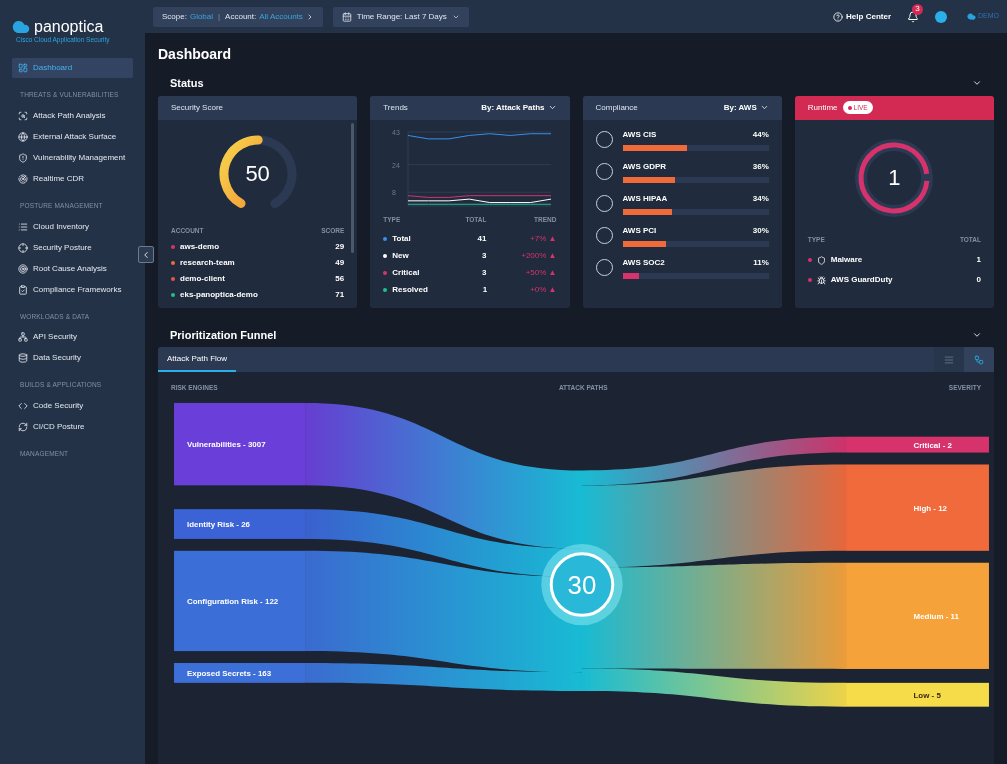  Describe the element at coordinates (400, 16) in the screenshot. I see `time-range-selector: Time Range: Last 7 Days` at that location.